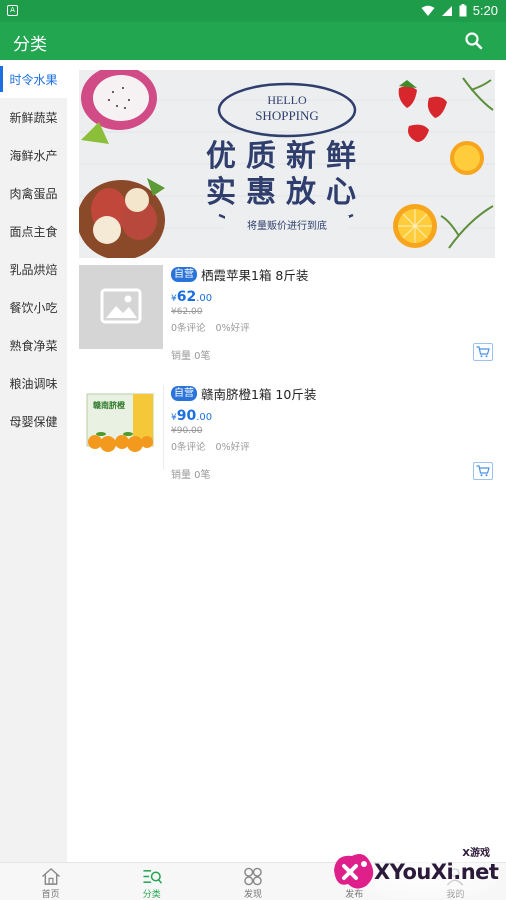 This screenshot has width=506, height=900. Describe the element at coordinates (163, 427) in the screenshot. I see `image-divider` at that location.